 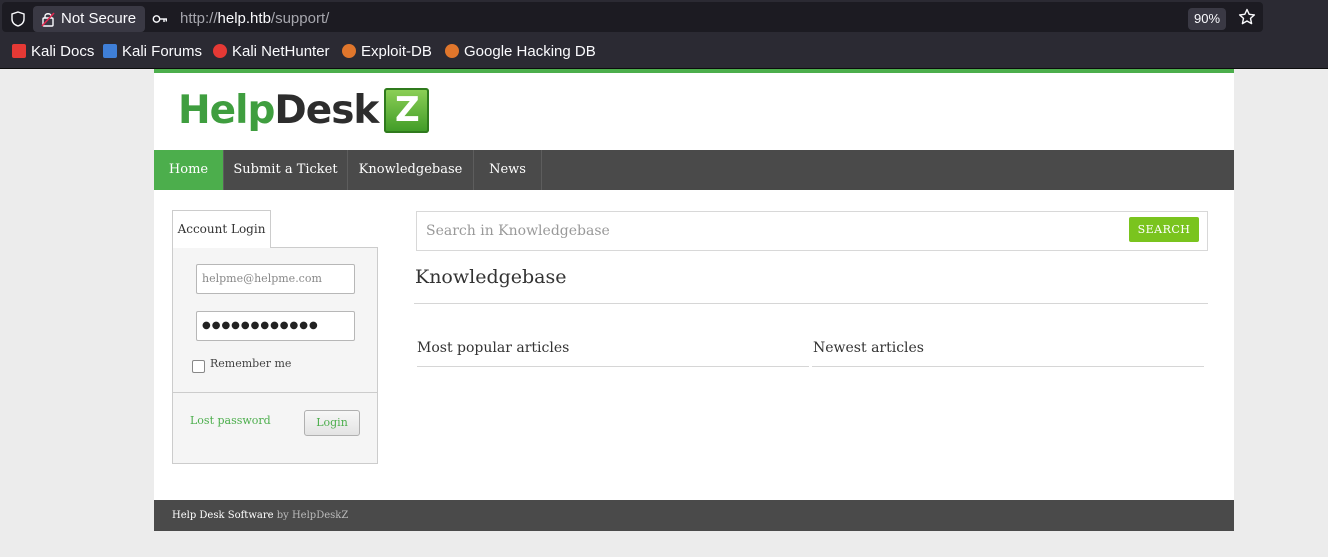 What do you see at coordinates (223, 515) in the screenshot?
I see `footer-software-link: Help Desk Software` at bounding box center [223, 515].